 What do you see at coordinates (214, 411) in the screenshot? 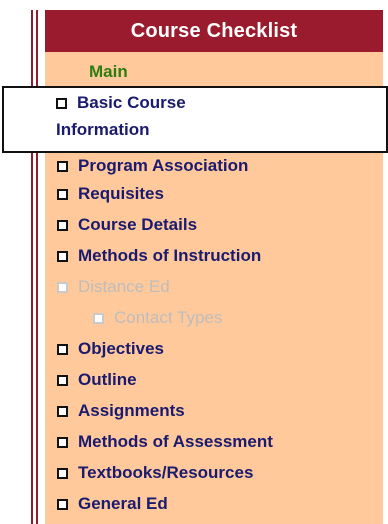
I see `nav-assignments: Assignments` at bounding box center [214, 411].